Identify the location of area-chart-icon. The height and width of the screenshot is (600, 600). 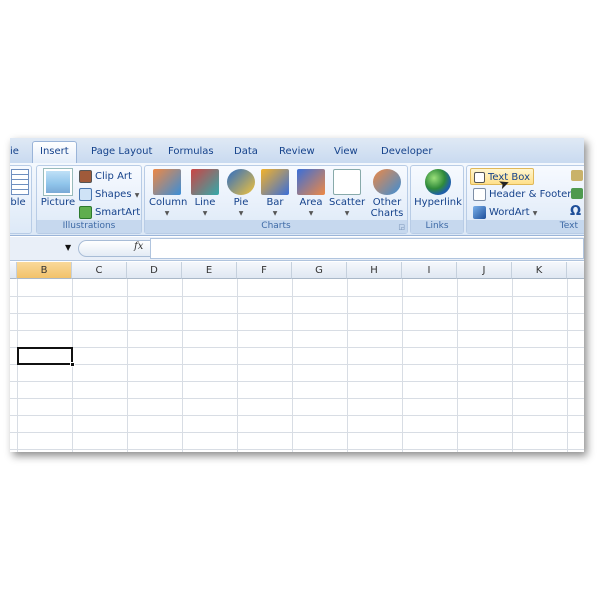
(311, 182).